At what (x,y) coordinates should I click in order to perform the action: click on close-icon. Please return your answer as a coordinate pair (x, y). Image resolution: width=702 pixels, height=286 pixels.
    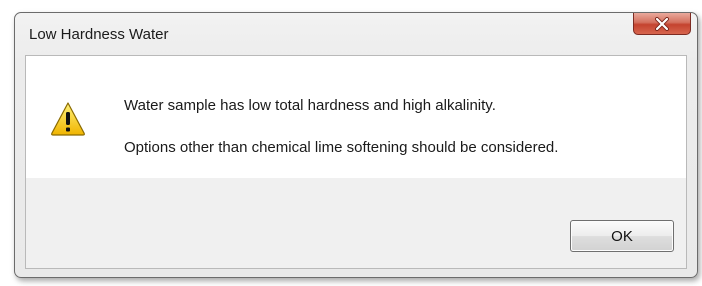
    Looking at the image, I should click on (662, 23).